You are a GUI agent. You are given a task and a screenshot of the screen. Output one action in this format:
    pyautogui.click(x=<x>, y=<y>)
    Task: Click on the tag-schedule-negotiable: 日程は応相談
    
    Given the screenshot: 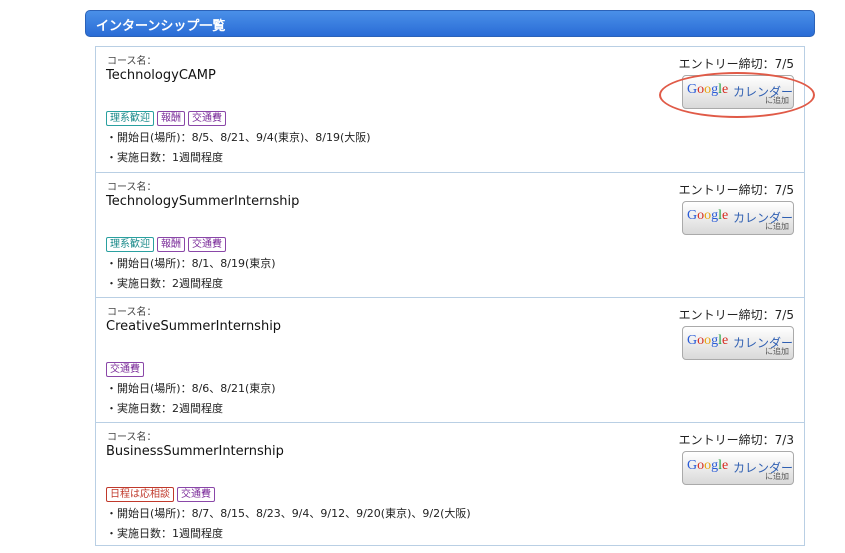 What is the action you would take?
    pyautogui.click(x=140, y=494)
    